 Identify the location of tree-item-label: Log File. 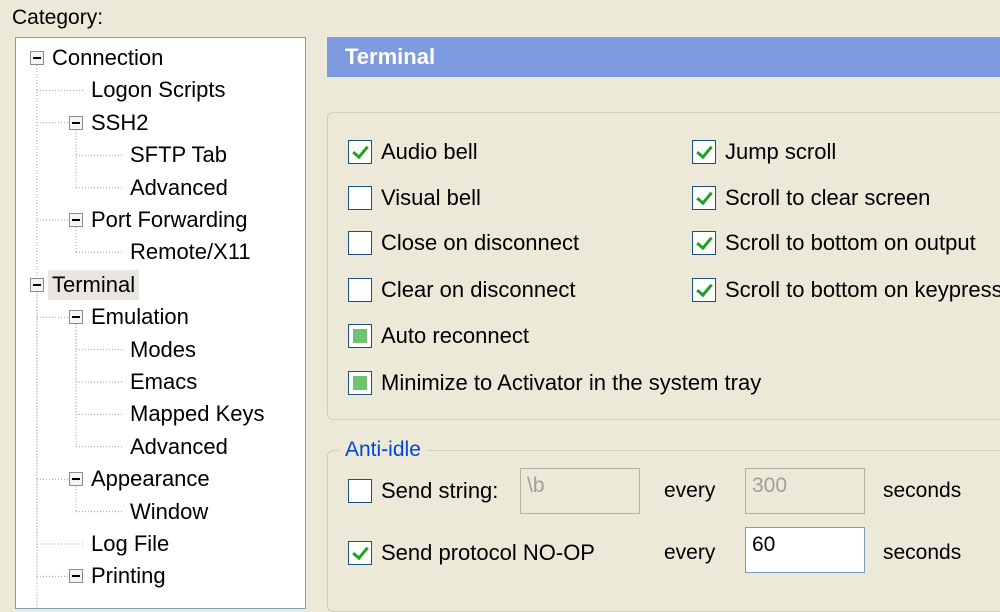
(130, 543).